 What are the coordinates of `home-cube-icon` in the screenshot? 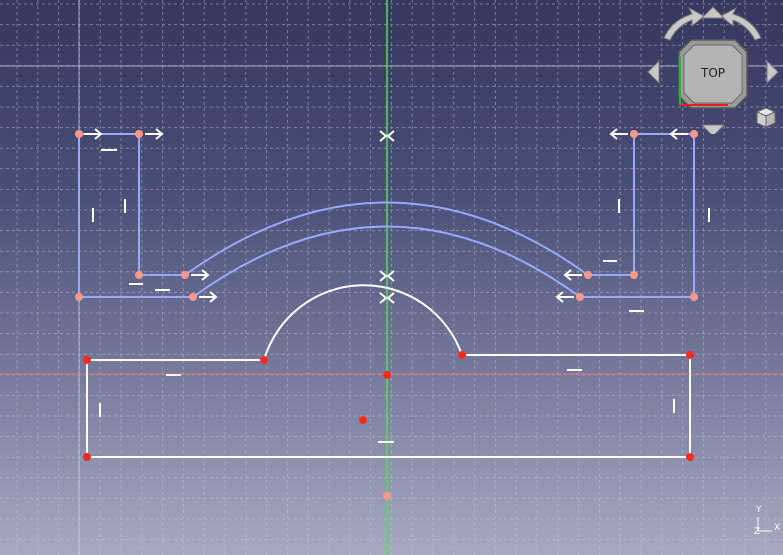 It's located at (766, 117).